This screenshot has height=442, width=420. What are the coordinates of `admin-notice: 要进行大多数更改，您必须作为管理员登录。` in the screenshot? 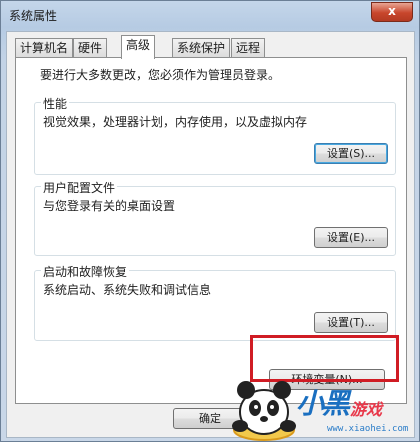 It's located at (160, 75).